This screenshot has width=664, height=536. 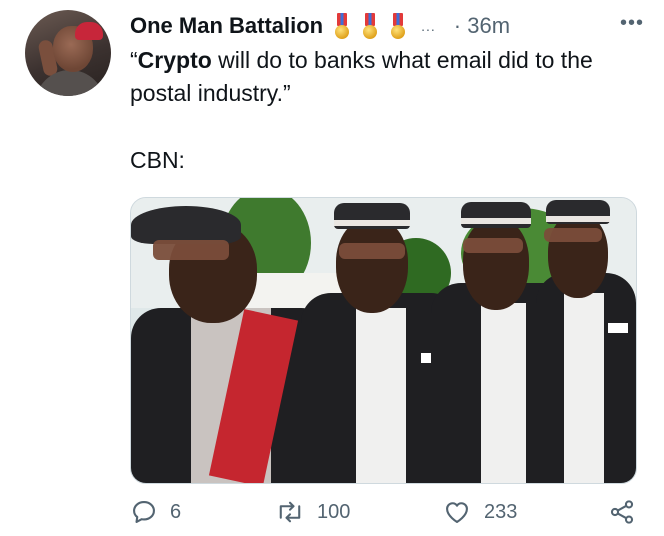 What do you see at coordinates (174, 60) in the screenshot?
I see `tweet-text-bold: Crypto` at bounding box center [174, 60].